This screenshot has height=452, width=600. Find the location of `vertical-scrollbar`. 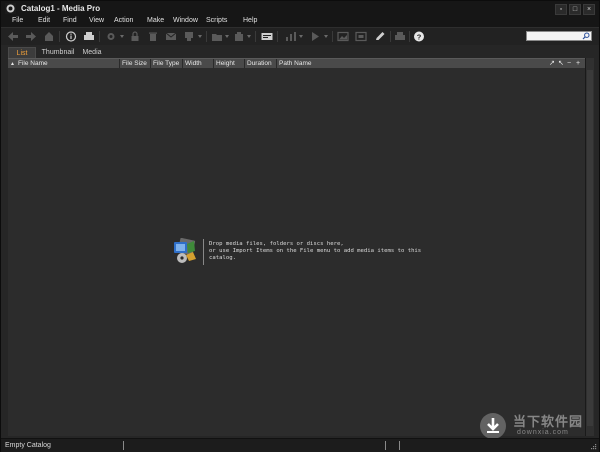

vertical-scrollbar is located at coordinates (589, 247).